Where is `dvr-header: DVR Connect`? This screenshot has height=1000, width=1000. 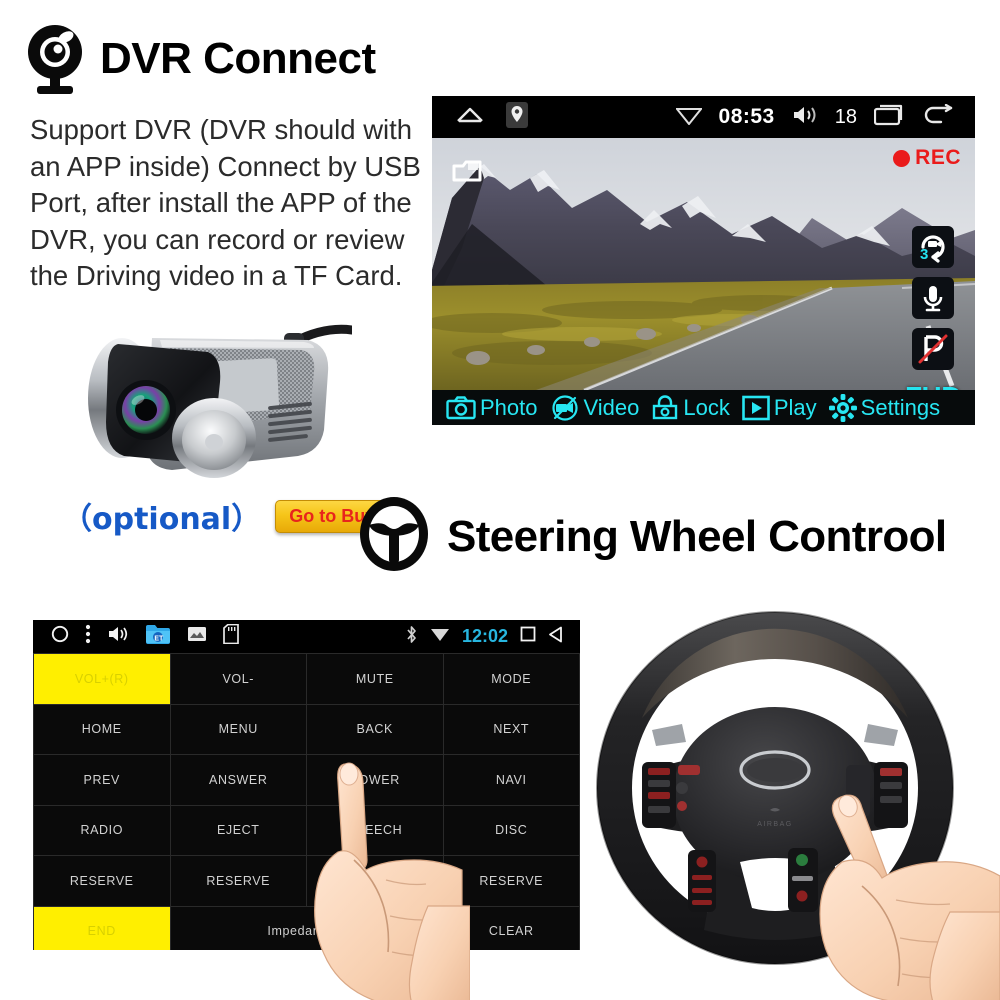
dvr-header: DVR Connect is located at coordinates (200, 59).